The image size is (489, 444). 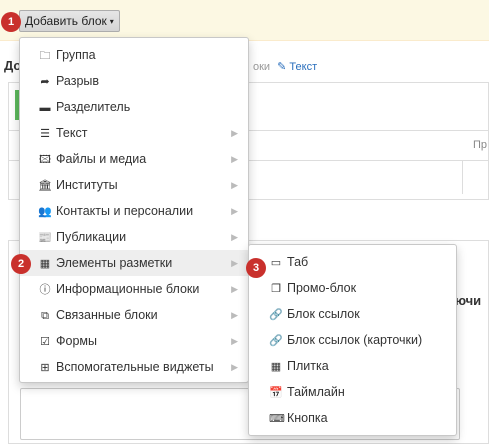 I want to click on clone-icon: ❐, so click(x=276, y=289).